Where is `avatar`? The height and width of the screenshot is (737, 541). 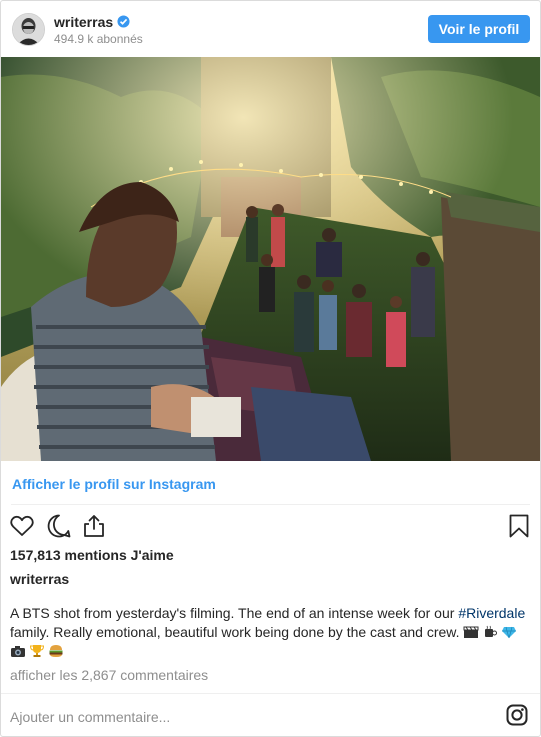
avatar is located at coordinates (28, 29).